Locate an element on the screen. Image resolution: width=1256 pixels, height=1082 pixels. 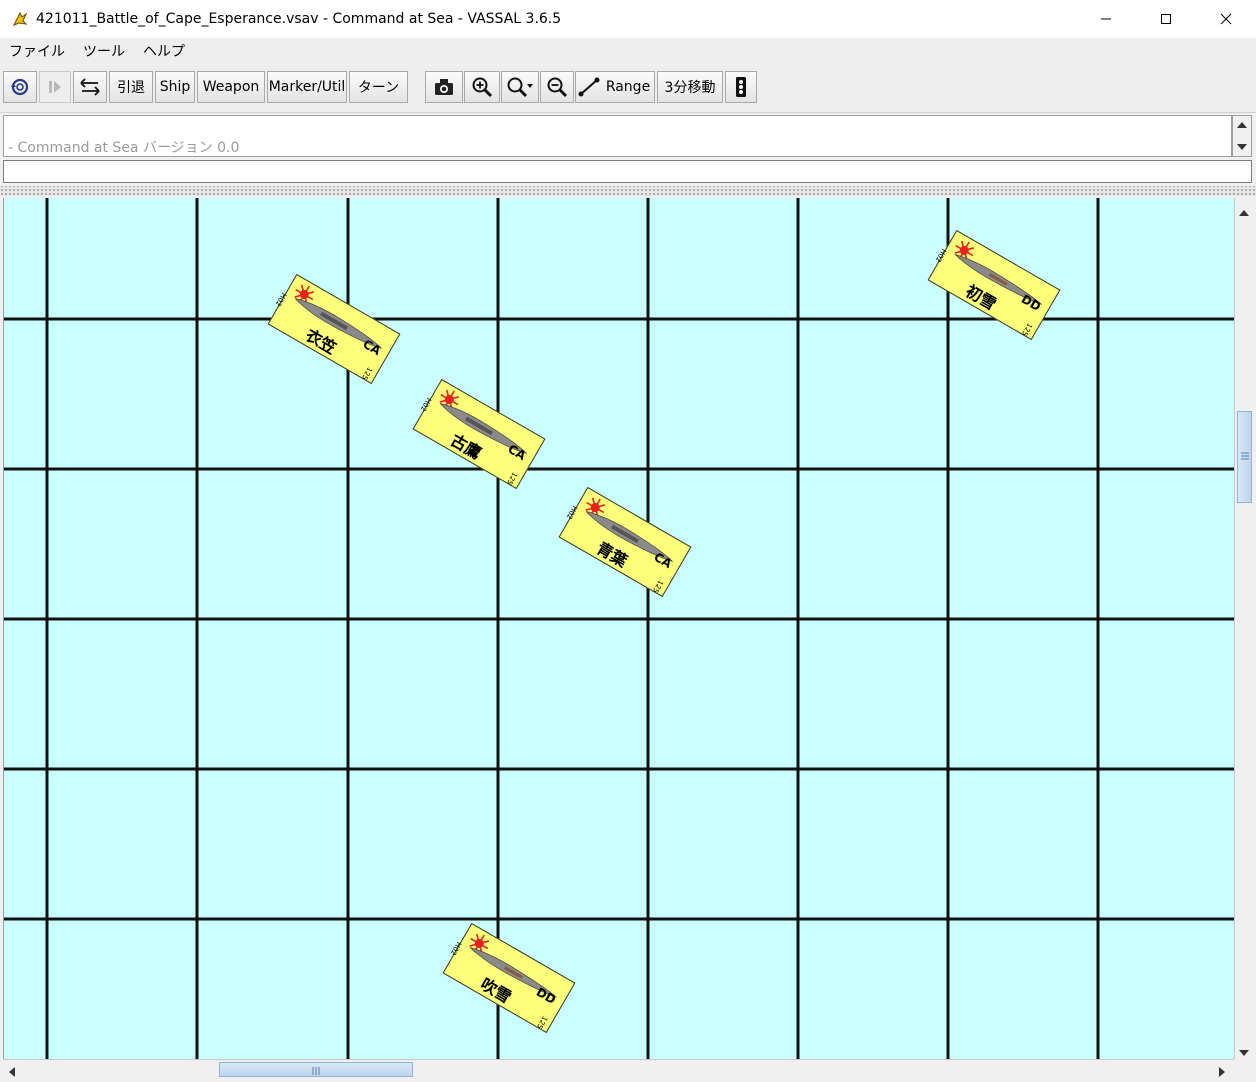
maximize-icon is located at coordinates (1166, 19).